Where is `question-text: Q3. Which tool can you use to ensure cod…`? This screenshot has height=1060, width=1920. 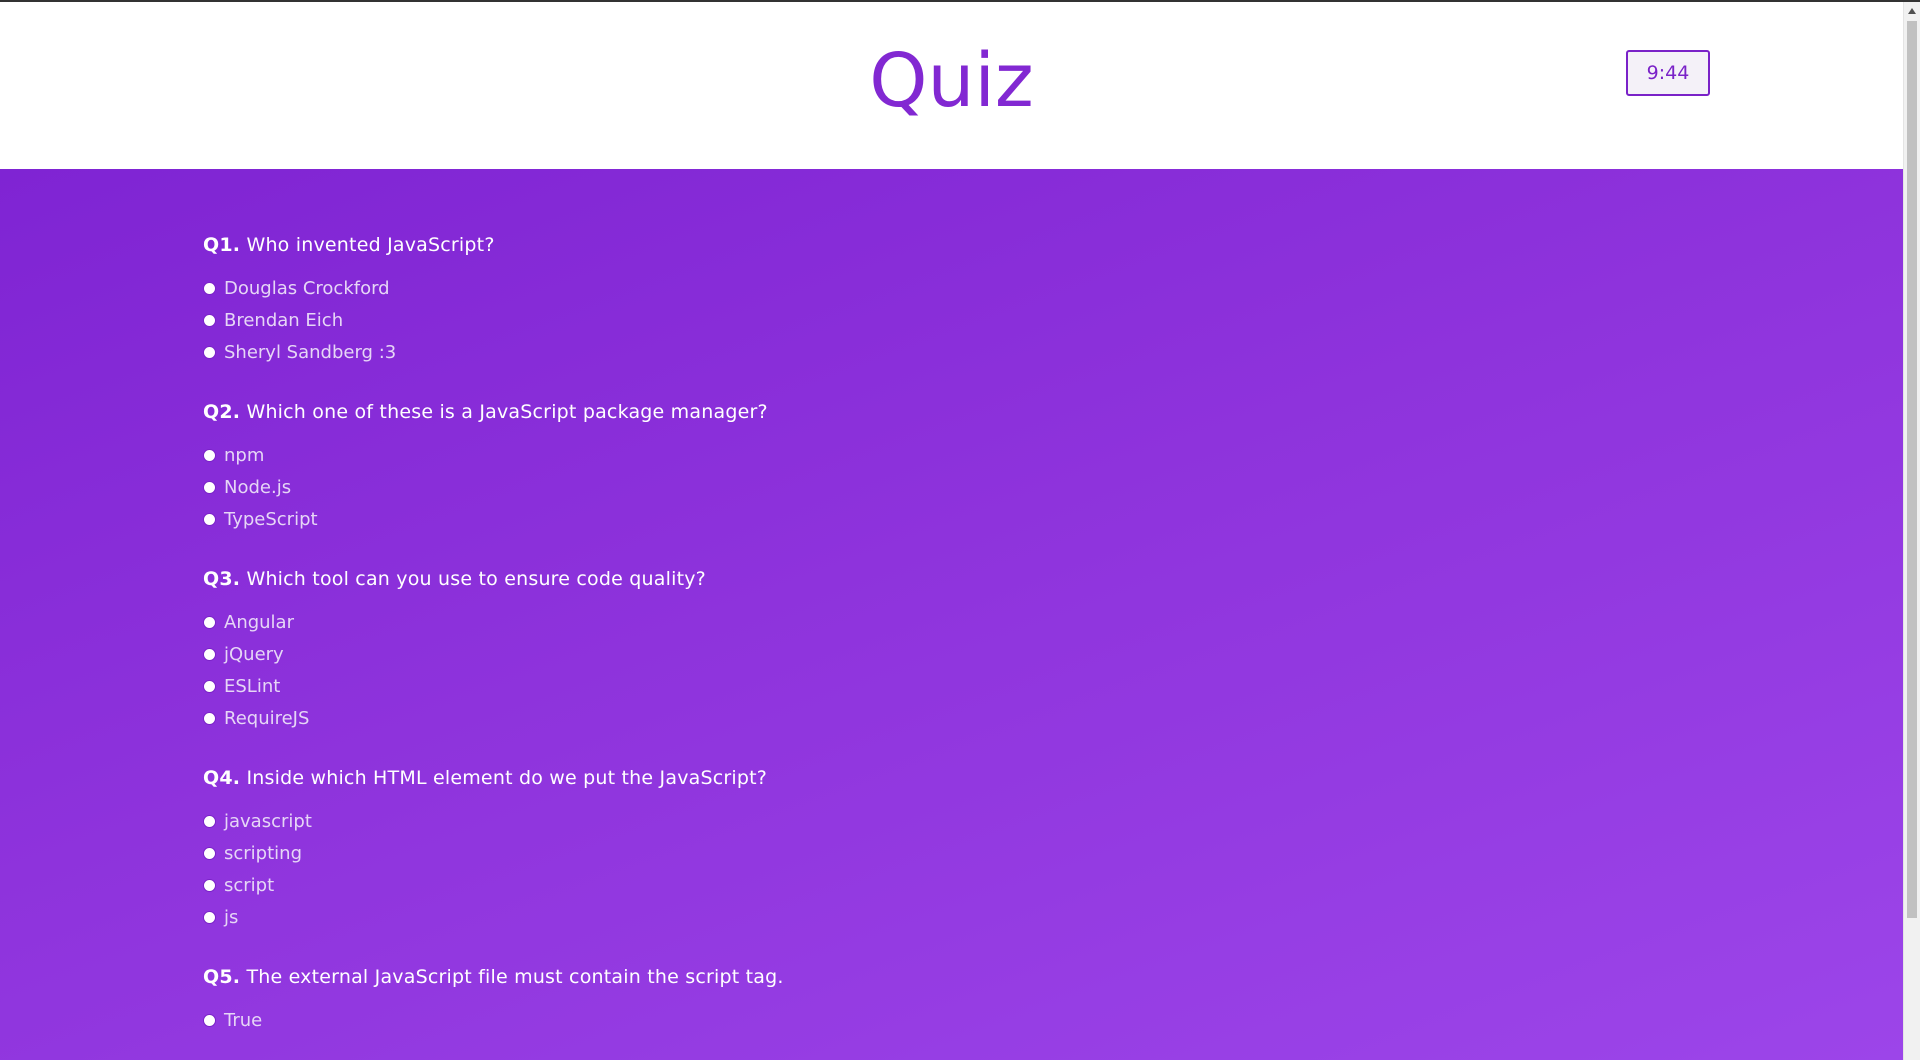
question-text: Q3. Which tool can you use to ensure cod… is located at coordinates (903, 579).